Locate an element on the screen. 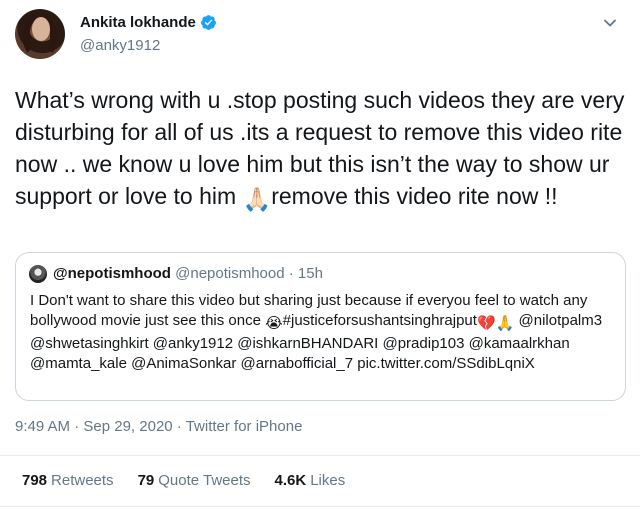 This screenshot has width=640, height=510. retweets-stat: 798 Retweets is located at coordinates (68, 480).